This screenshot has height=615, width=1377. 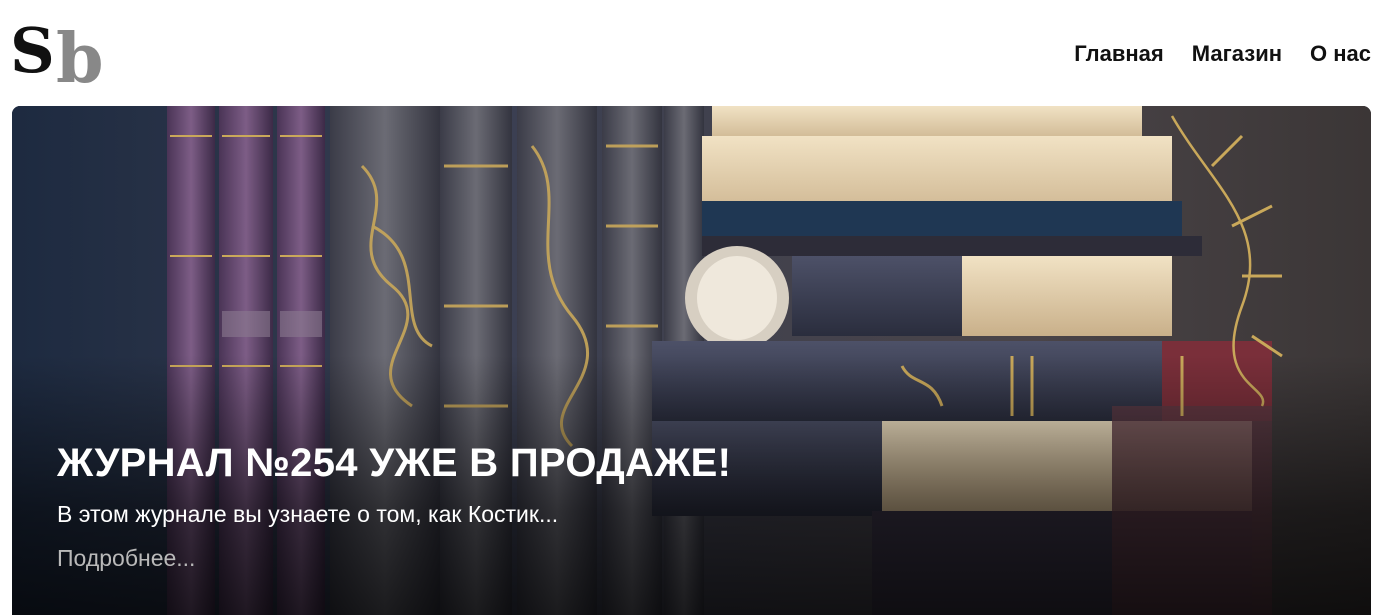 What do you see at coordinates (1118, 54) in the screenshot?
I see `nav-link-home: Главная` at bounding box center [1118, 54].